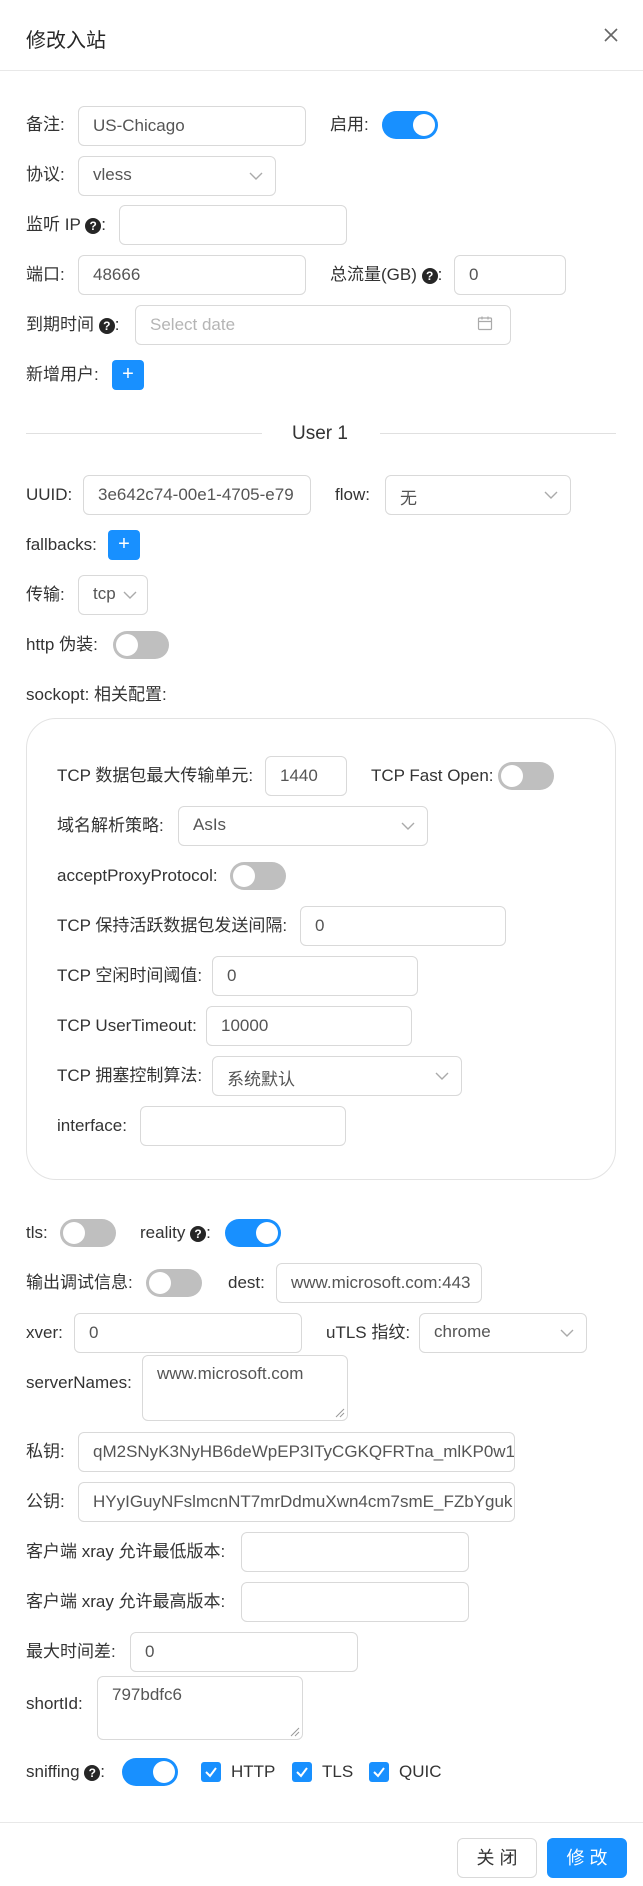 The image size is (643, 1886). I want to click on user-timeout-label: TCP UserTimeout:, so click(127, 1025).